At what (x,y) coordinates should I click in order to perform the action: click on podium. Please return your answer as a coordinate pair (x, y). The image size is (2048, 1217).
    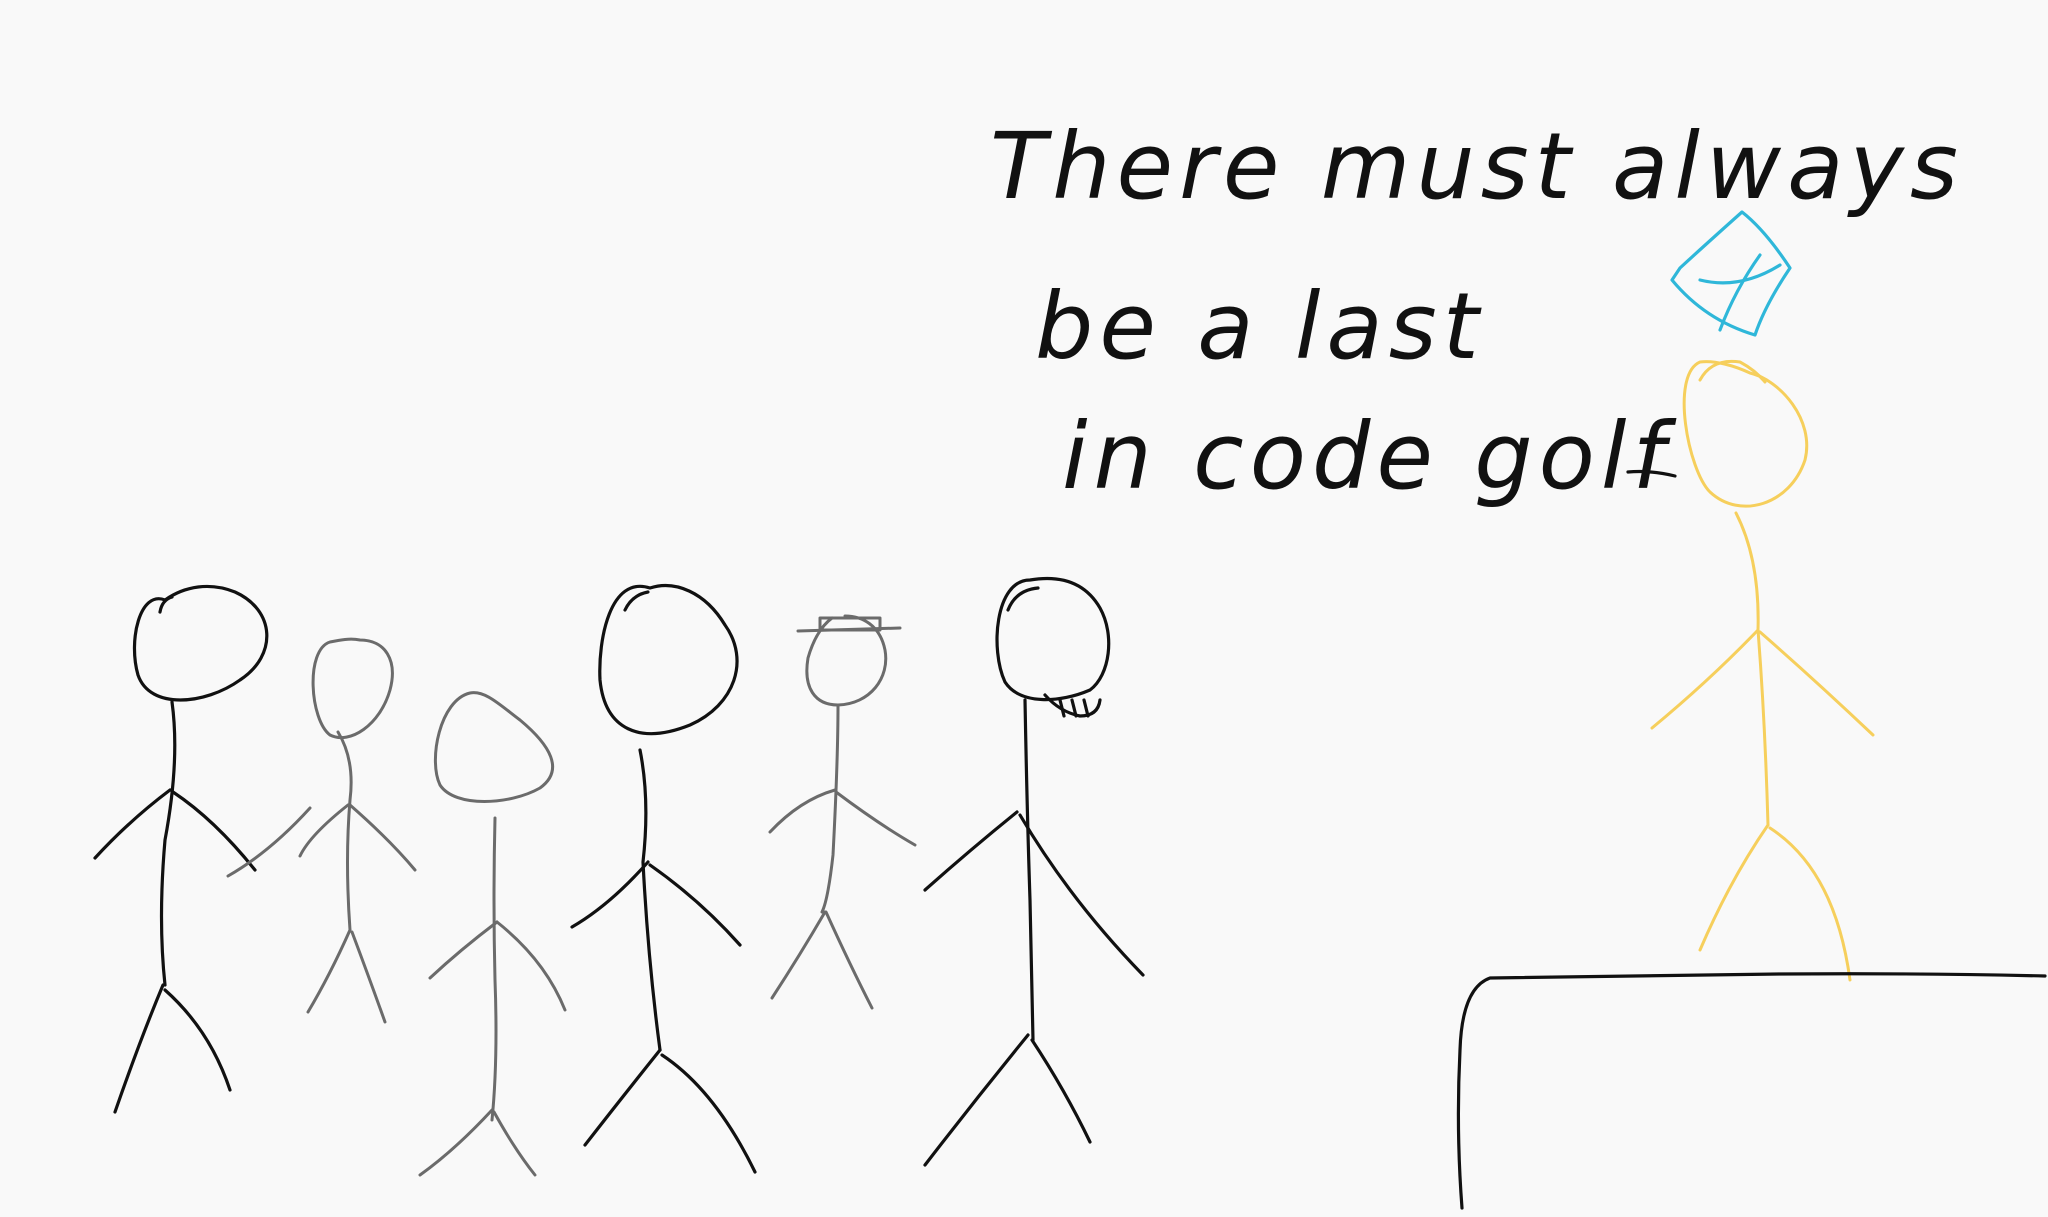
    Looking at the image, I should click on (1751, 1091).